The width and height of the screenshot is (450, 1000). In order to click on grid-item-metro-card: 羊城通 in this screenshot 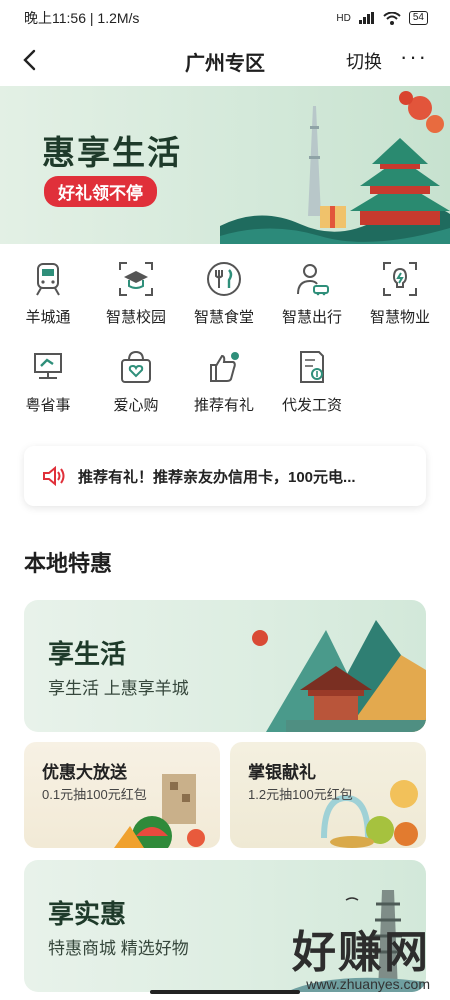, I will do `click(48, 302)`.